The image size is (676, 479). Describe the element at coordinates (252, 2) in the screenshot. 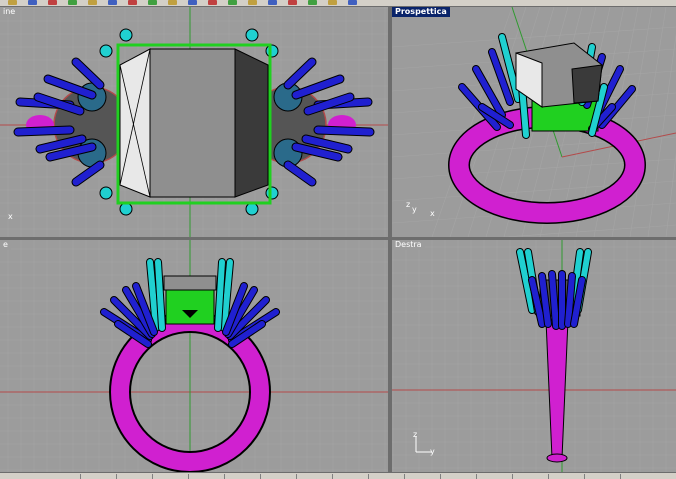

I see `grid-icon` at that location.